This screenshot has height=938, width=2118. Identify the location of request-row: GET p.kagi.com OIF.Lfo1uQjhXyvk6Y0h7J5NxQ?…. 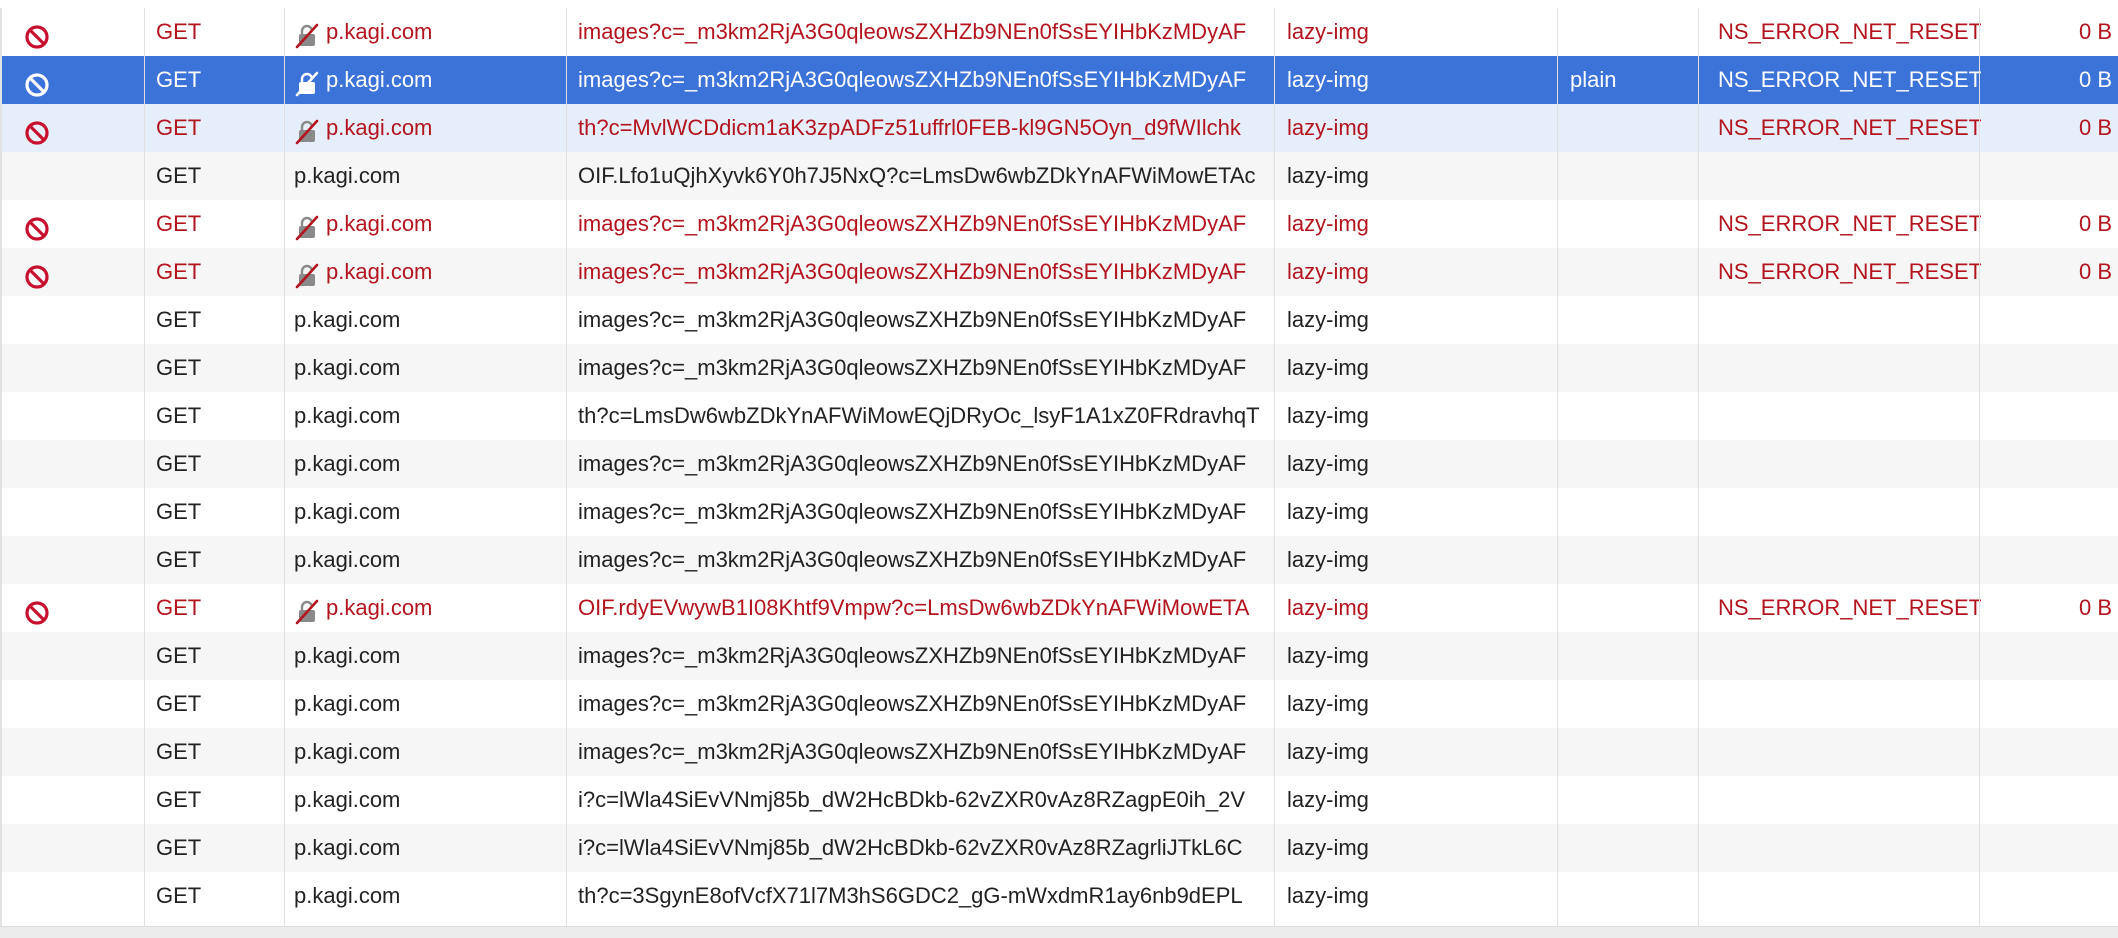
(1060, 176).